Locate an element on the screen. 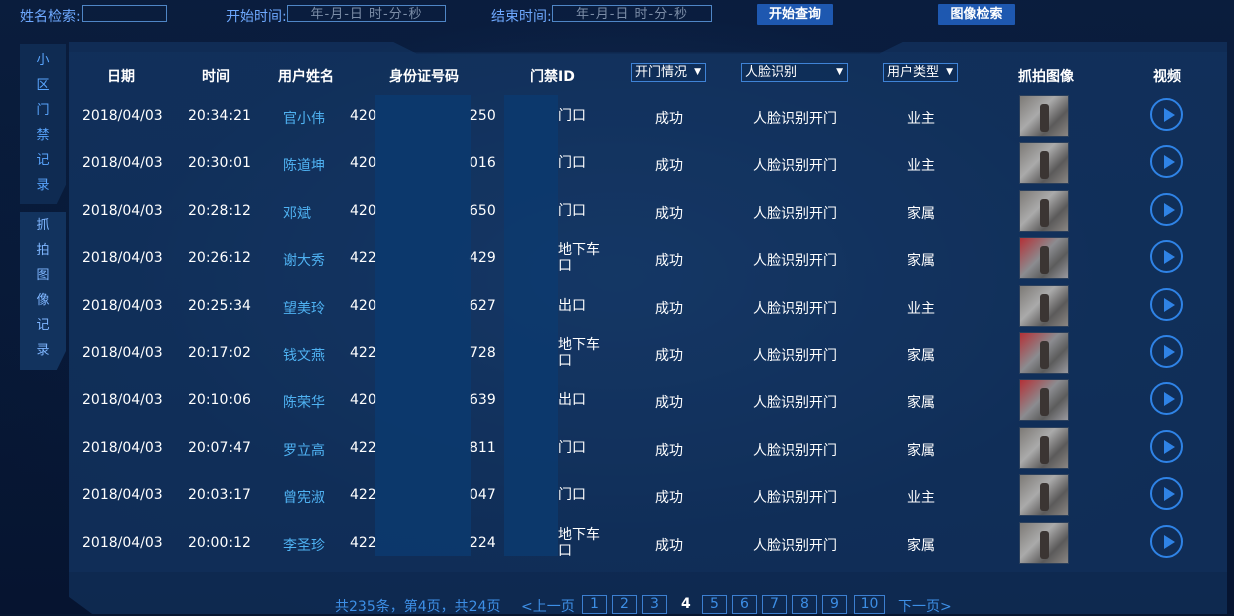 The image size is (1234, 616). face-recognition-dropdown: 人脸识别 ▼ is located at coordinates (794, 72).